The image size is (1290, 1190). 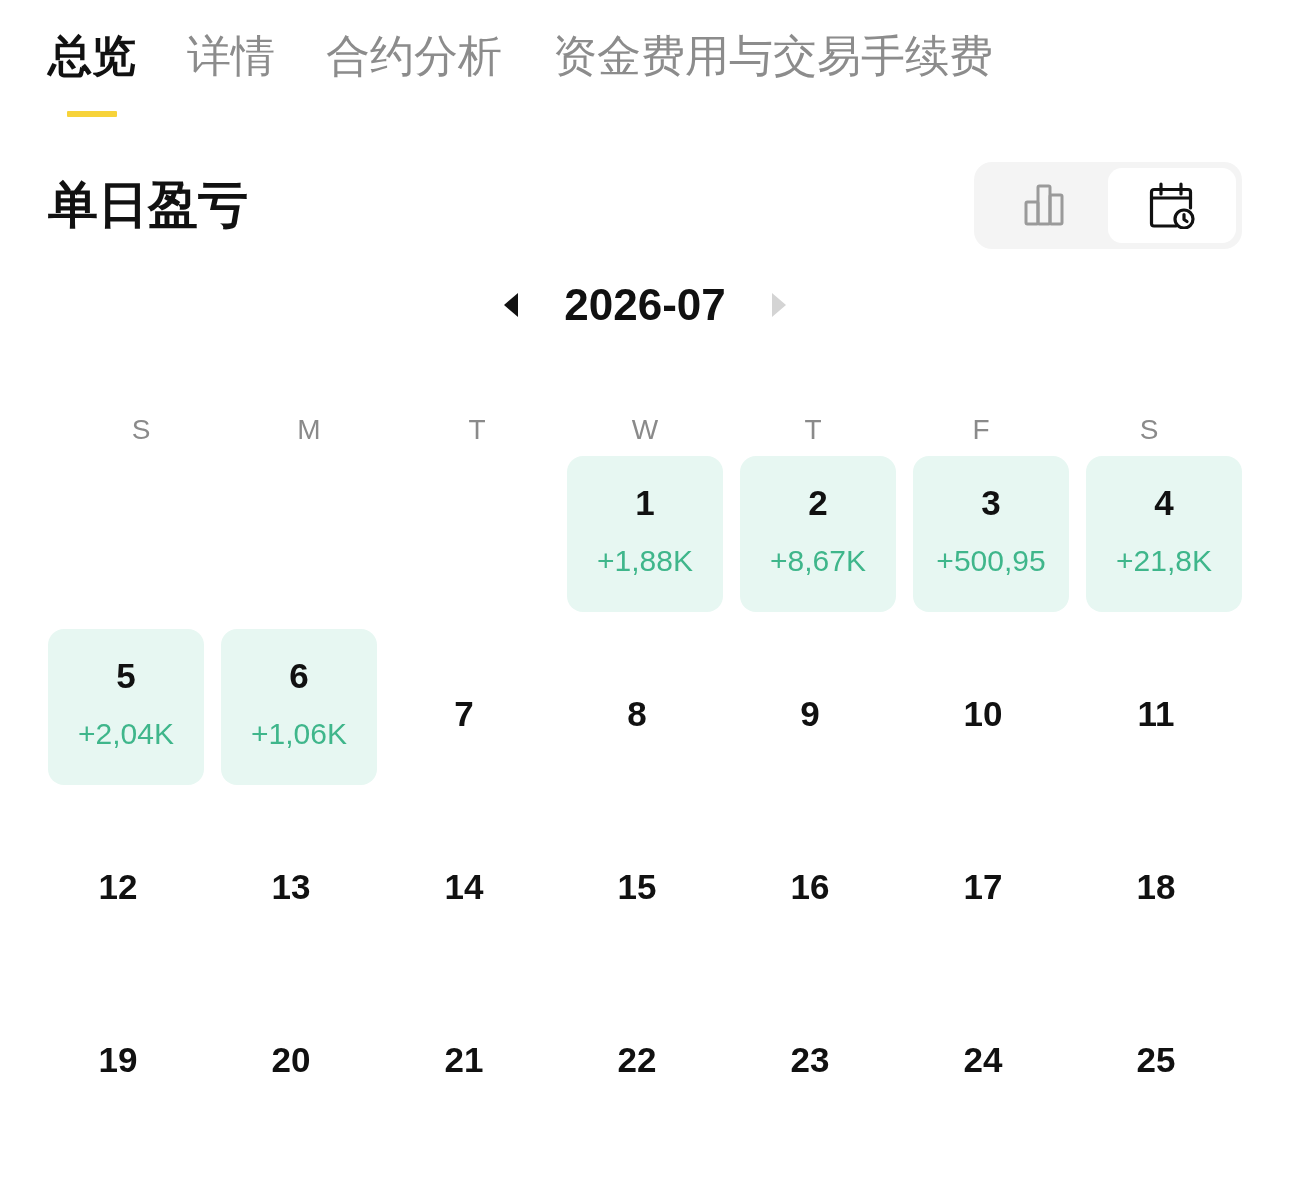 I want to click on tab: 详情, so click(x=231, y=56).